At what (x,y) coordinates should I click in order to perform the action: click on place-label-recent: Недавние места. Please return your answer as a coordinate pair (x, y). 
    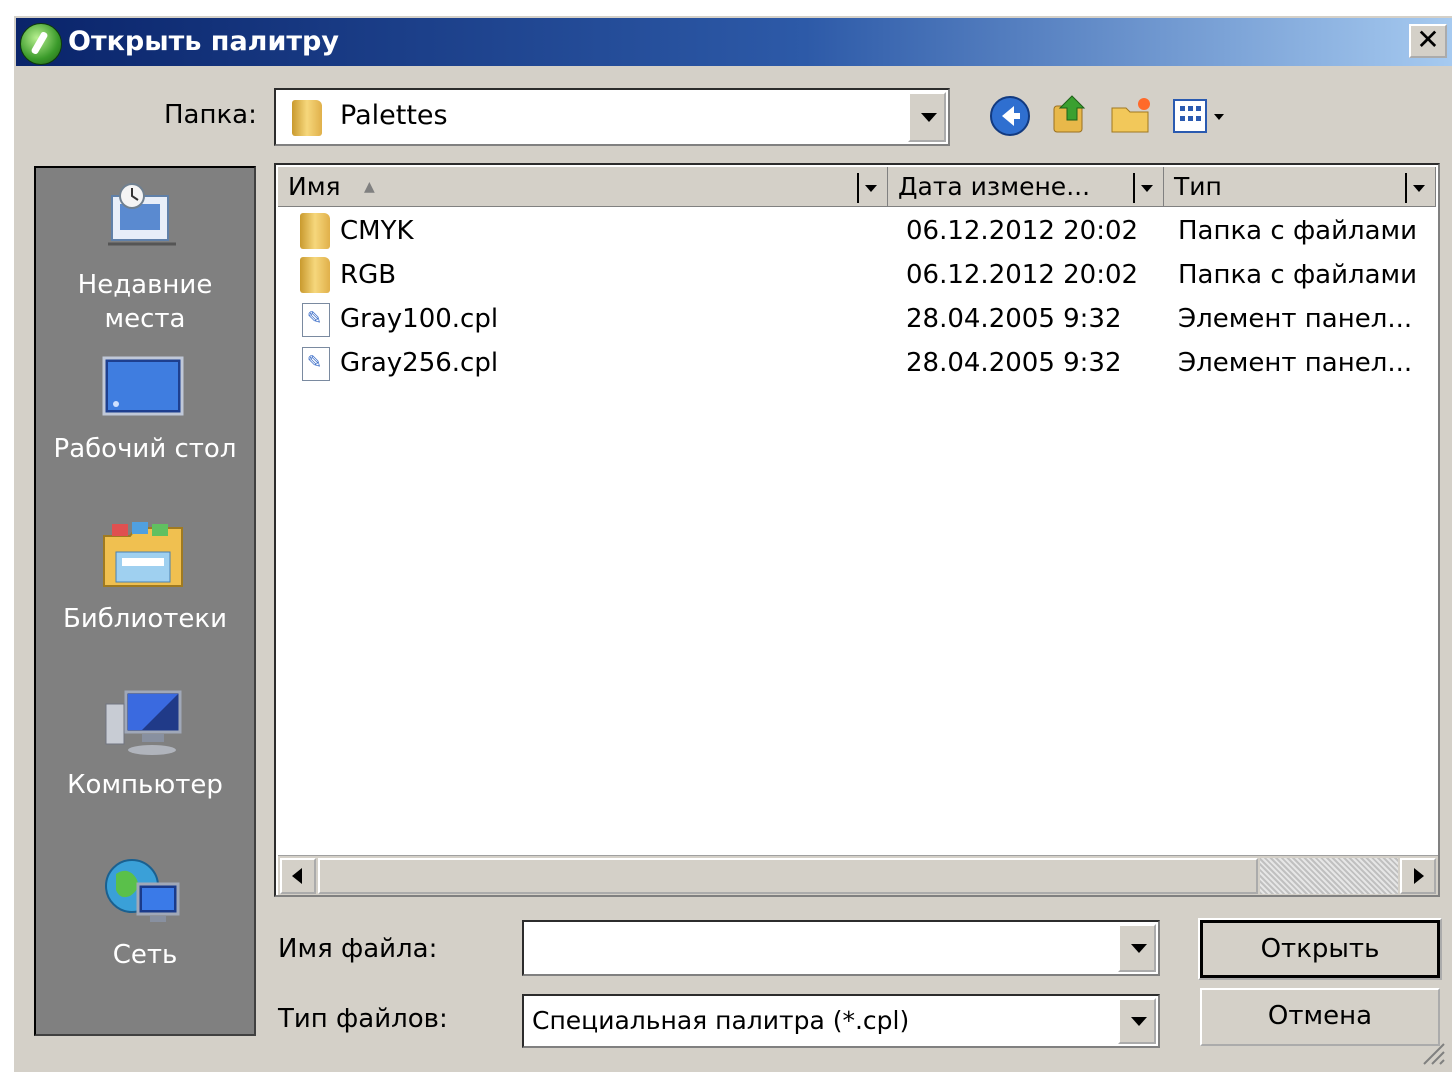
    Looking at the image, I should click on (145, 302).